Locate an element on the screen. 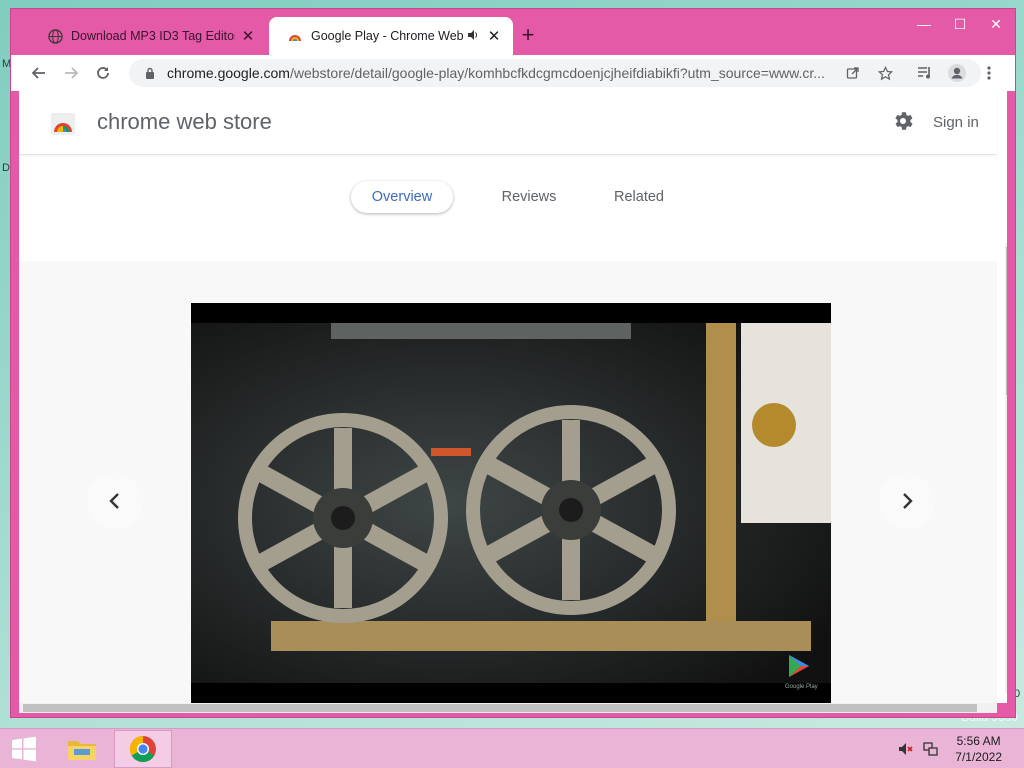 The height and width of the screenshot is (768, 1024). clock-date: 7/1/2022 is located at coordinates (978, 757).